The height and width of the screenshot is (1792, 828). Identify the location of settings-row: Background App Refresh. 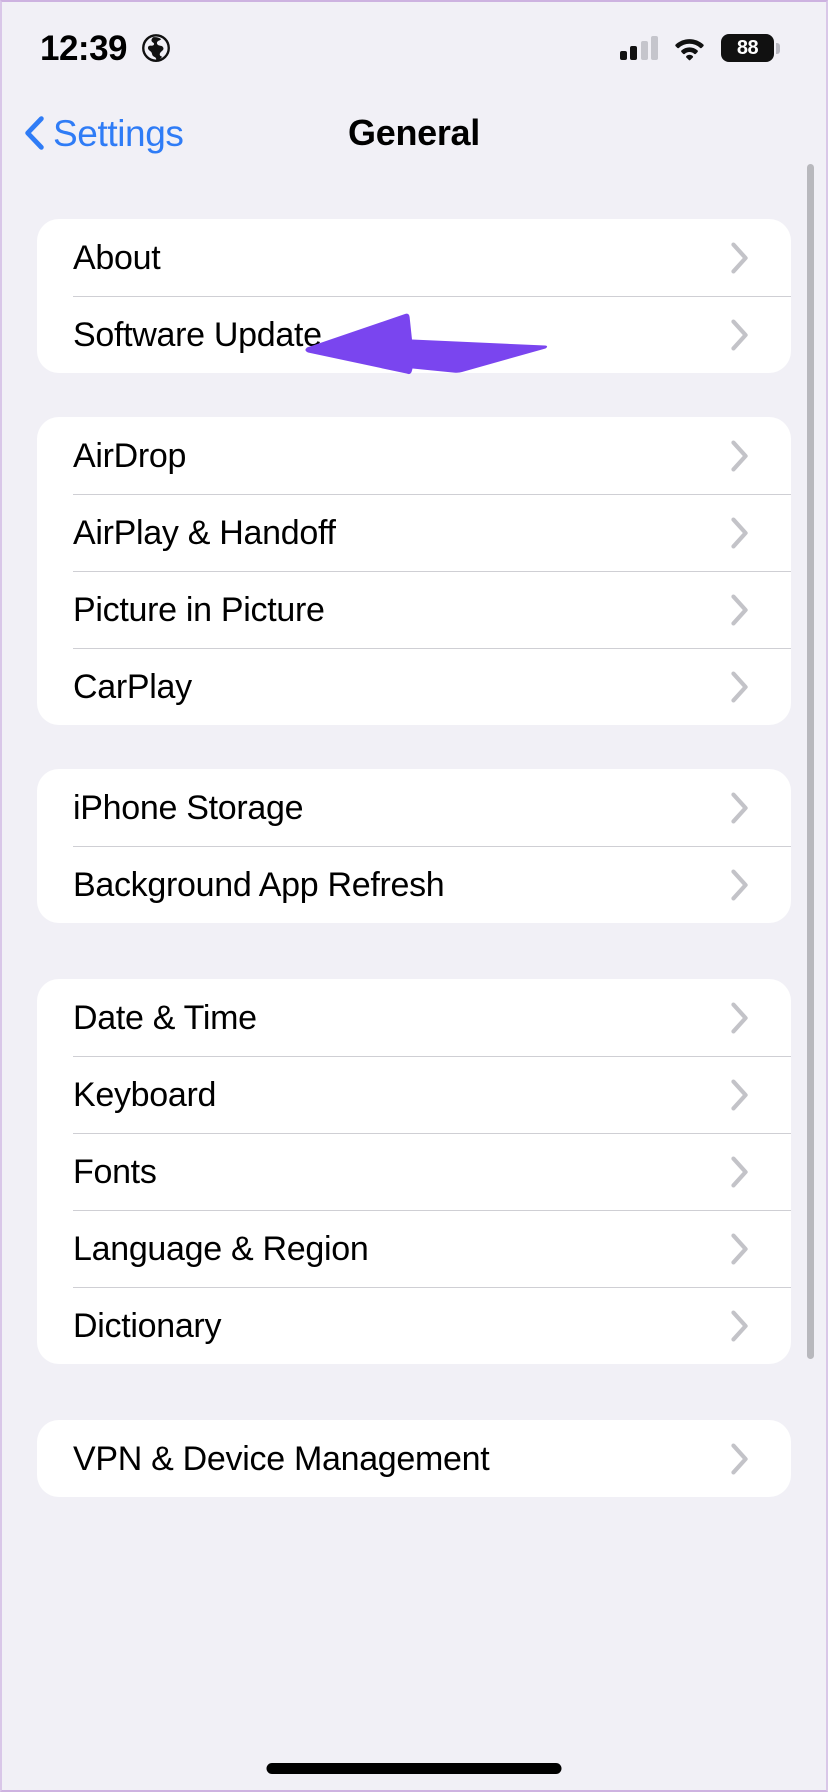
(414, 884).